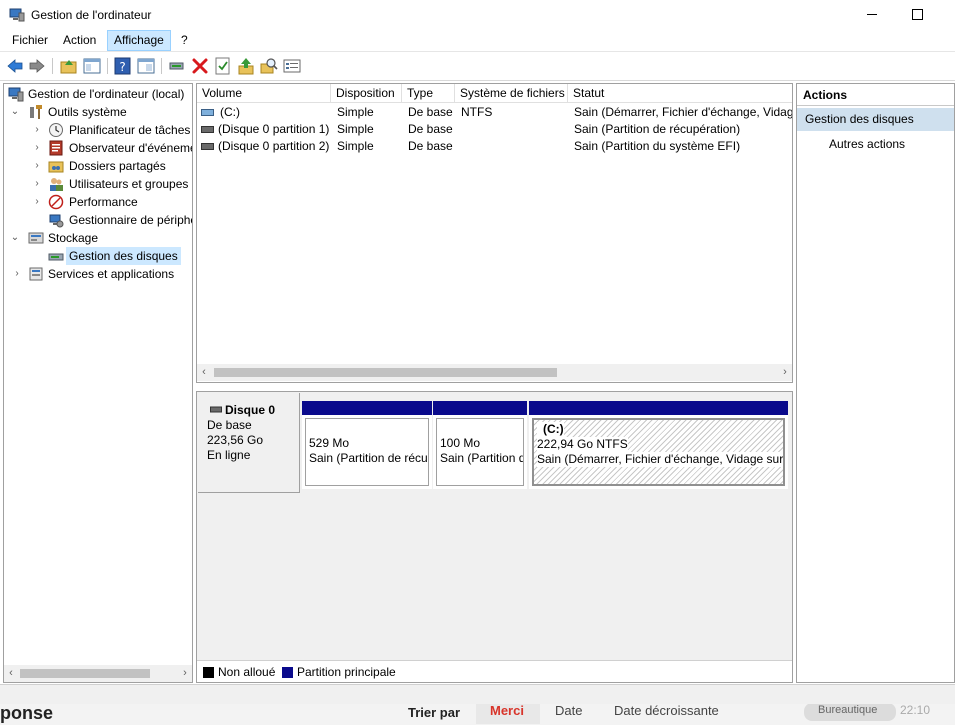  What do you see at coordinates (200, 66) in the screenshot?
I see `delete-icon` at bounding box center [200, 66].